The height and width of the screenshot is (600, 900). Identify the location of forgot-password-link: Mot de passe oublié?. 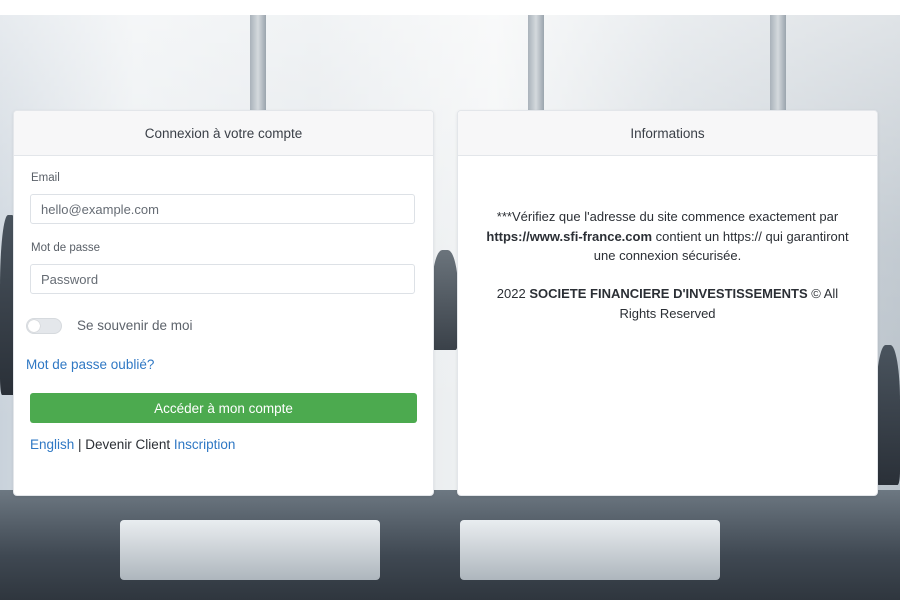
(90, 364).